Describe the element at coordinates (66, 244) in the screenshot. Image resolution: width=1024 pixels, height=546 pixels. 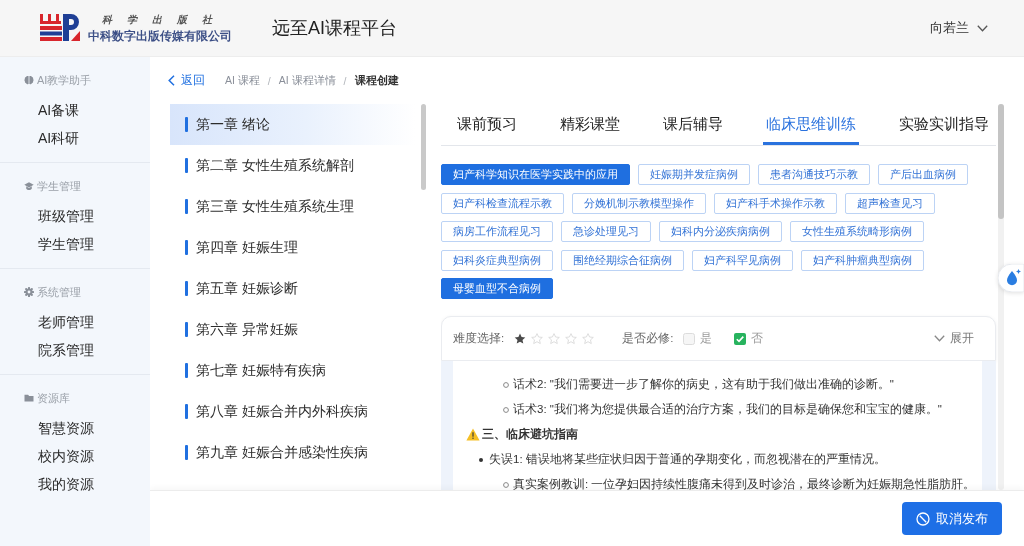
I see `sidebar-item: 学生管理` at that location.